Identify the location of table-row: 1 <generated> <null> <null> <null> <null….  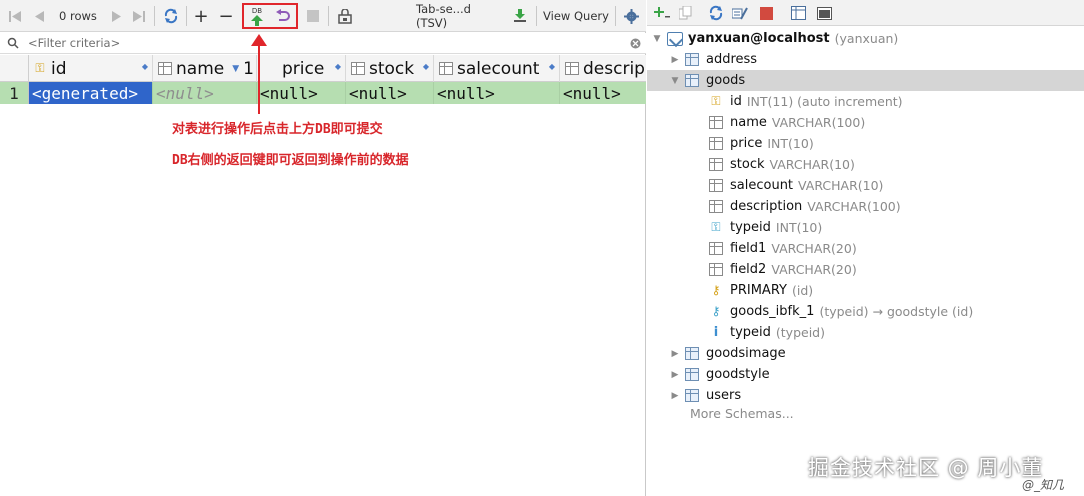
(323, 93).